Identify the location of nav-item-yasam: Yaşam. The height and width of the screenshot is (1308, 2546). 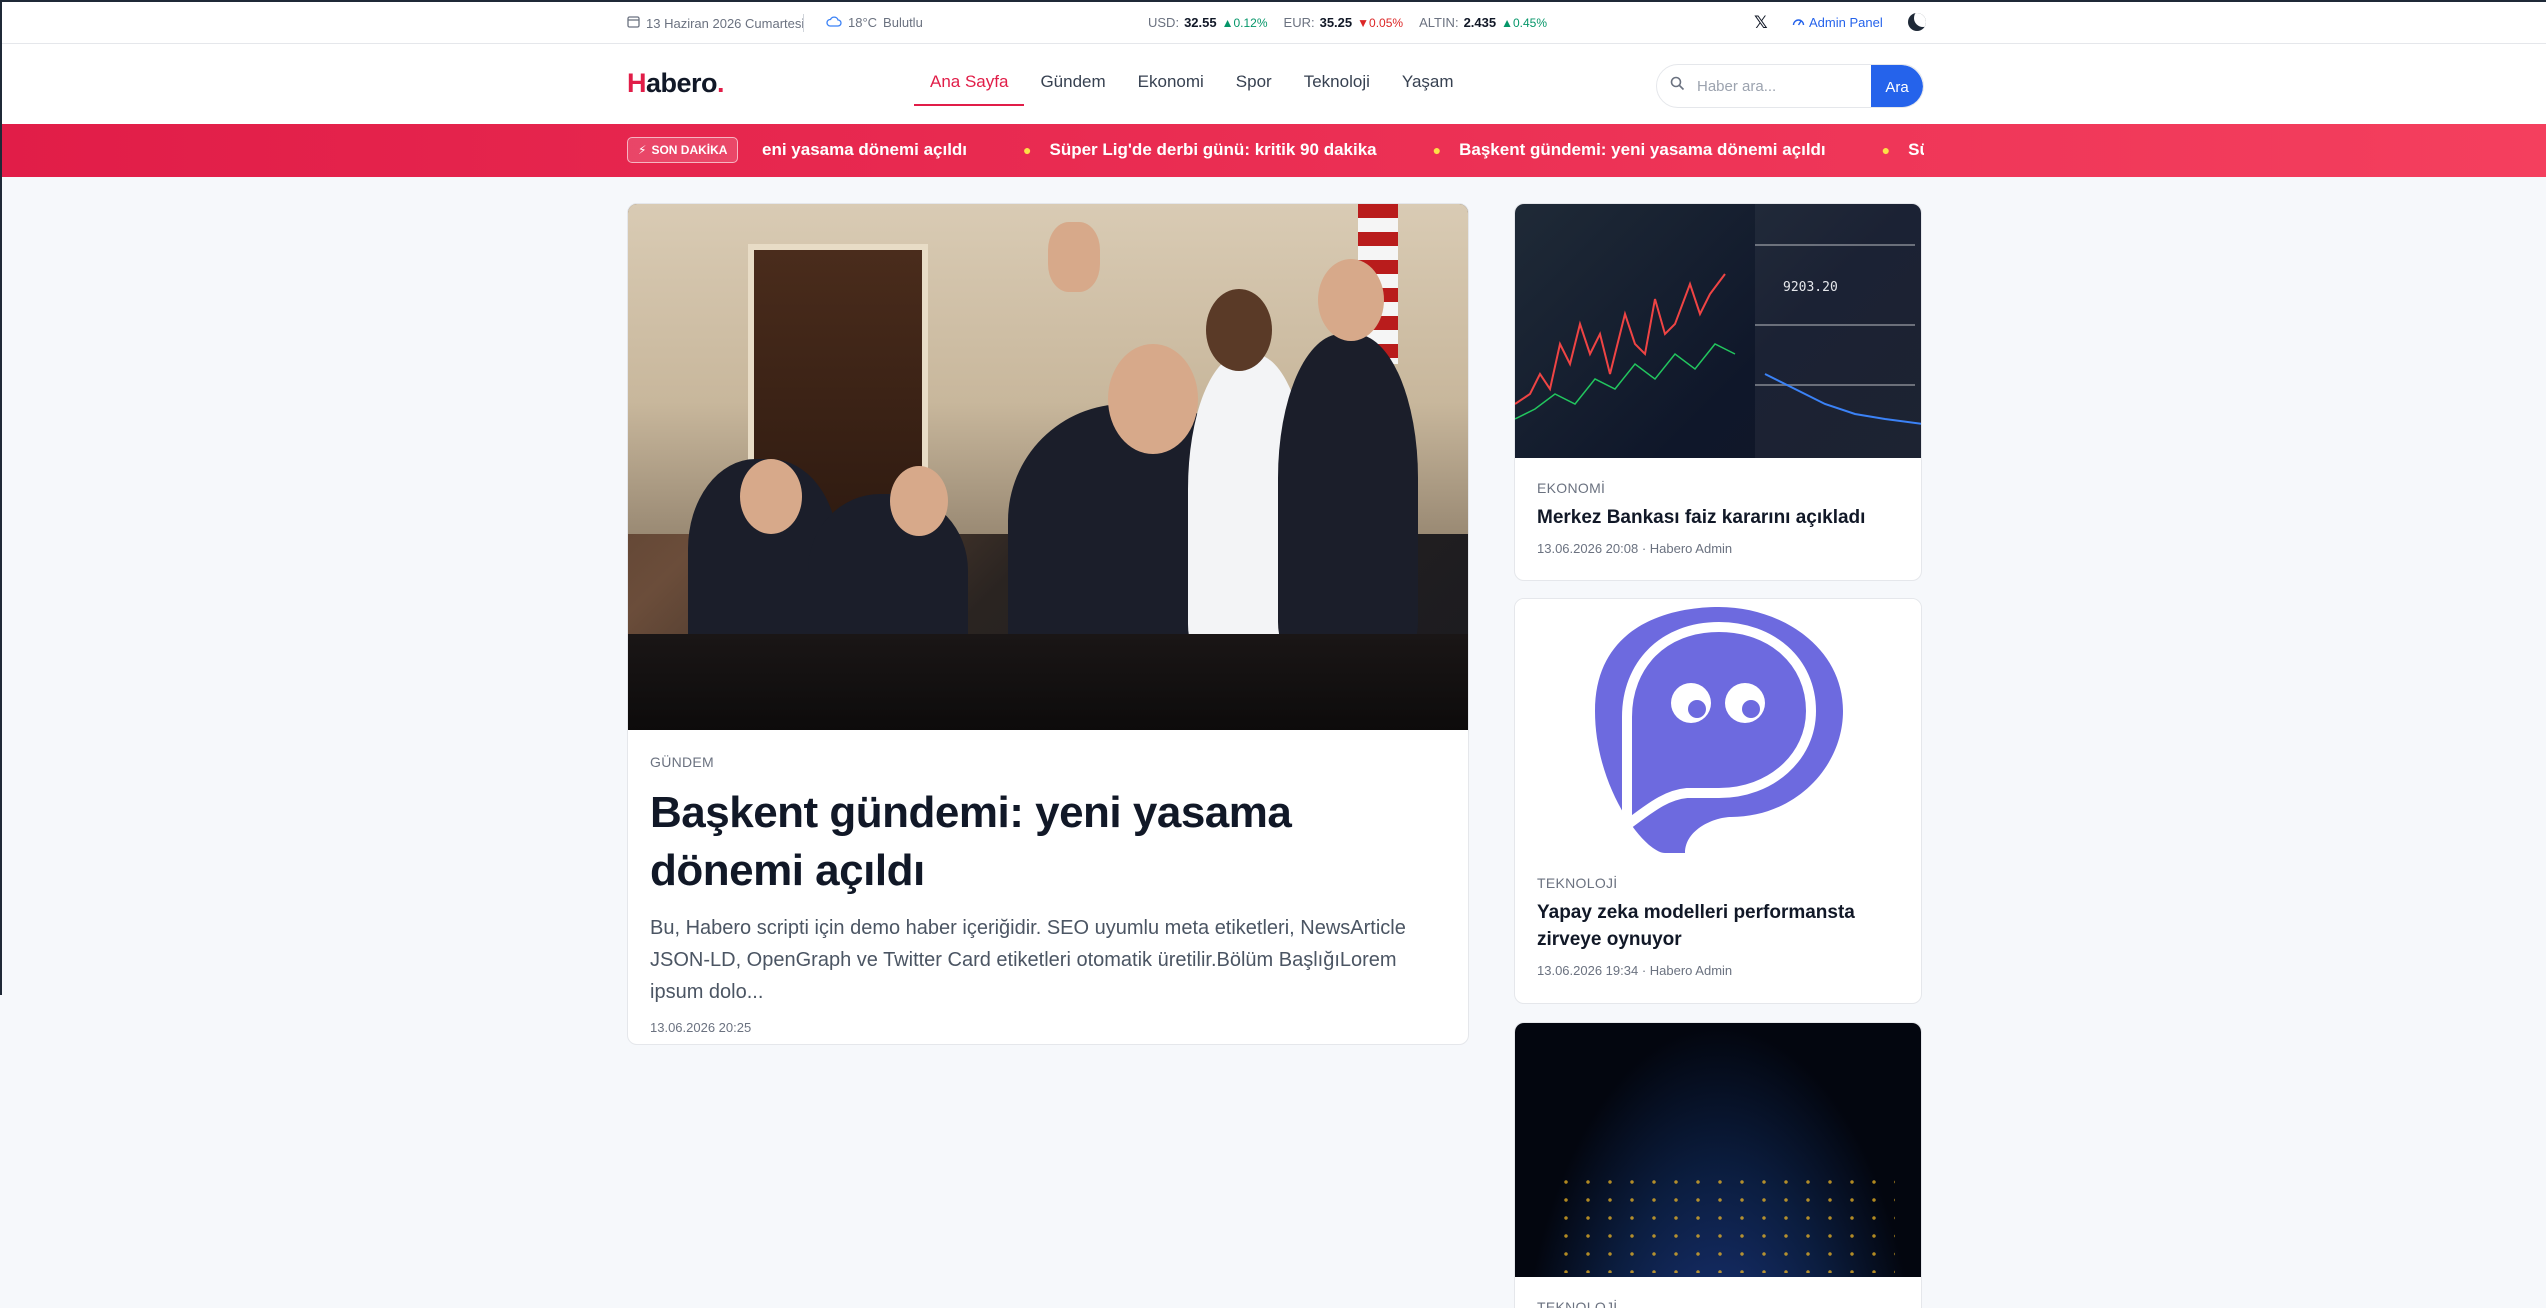
(1428, 75).